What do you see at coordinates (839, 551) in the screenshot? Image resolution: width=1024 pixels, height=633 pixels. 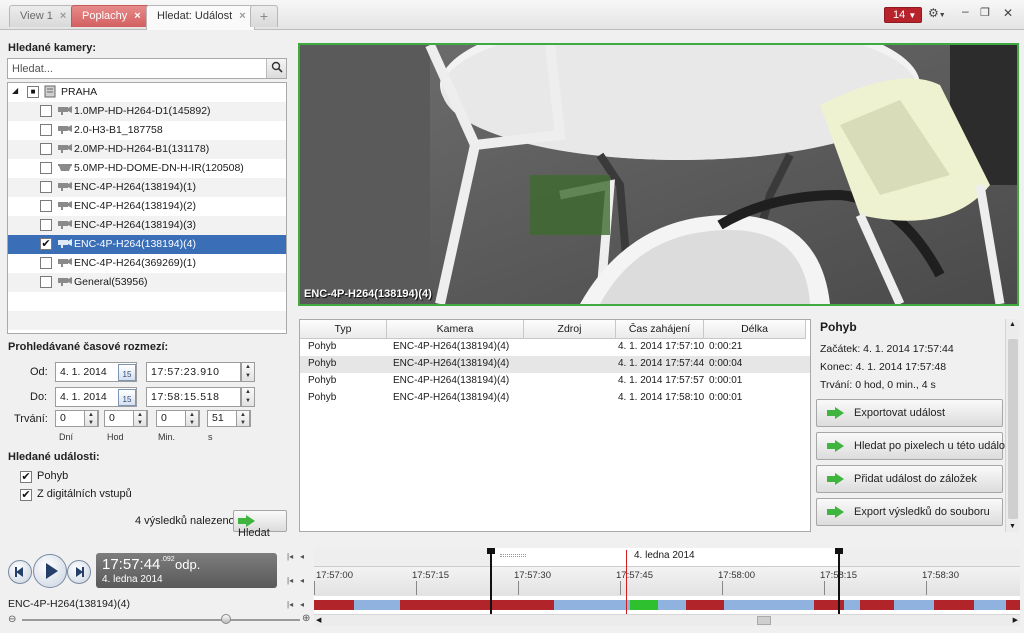 I see `range-end-handle-cap` at bounding box center [839, 551].